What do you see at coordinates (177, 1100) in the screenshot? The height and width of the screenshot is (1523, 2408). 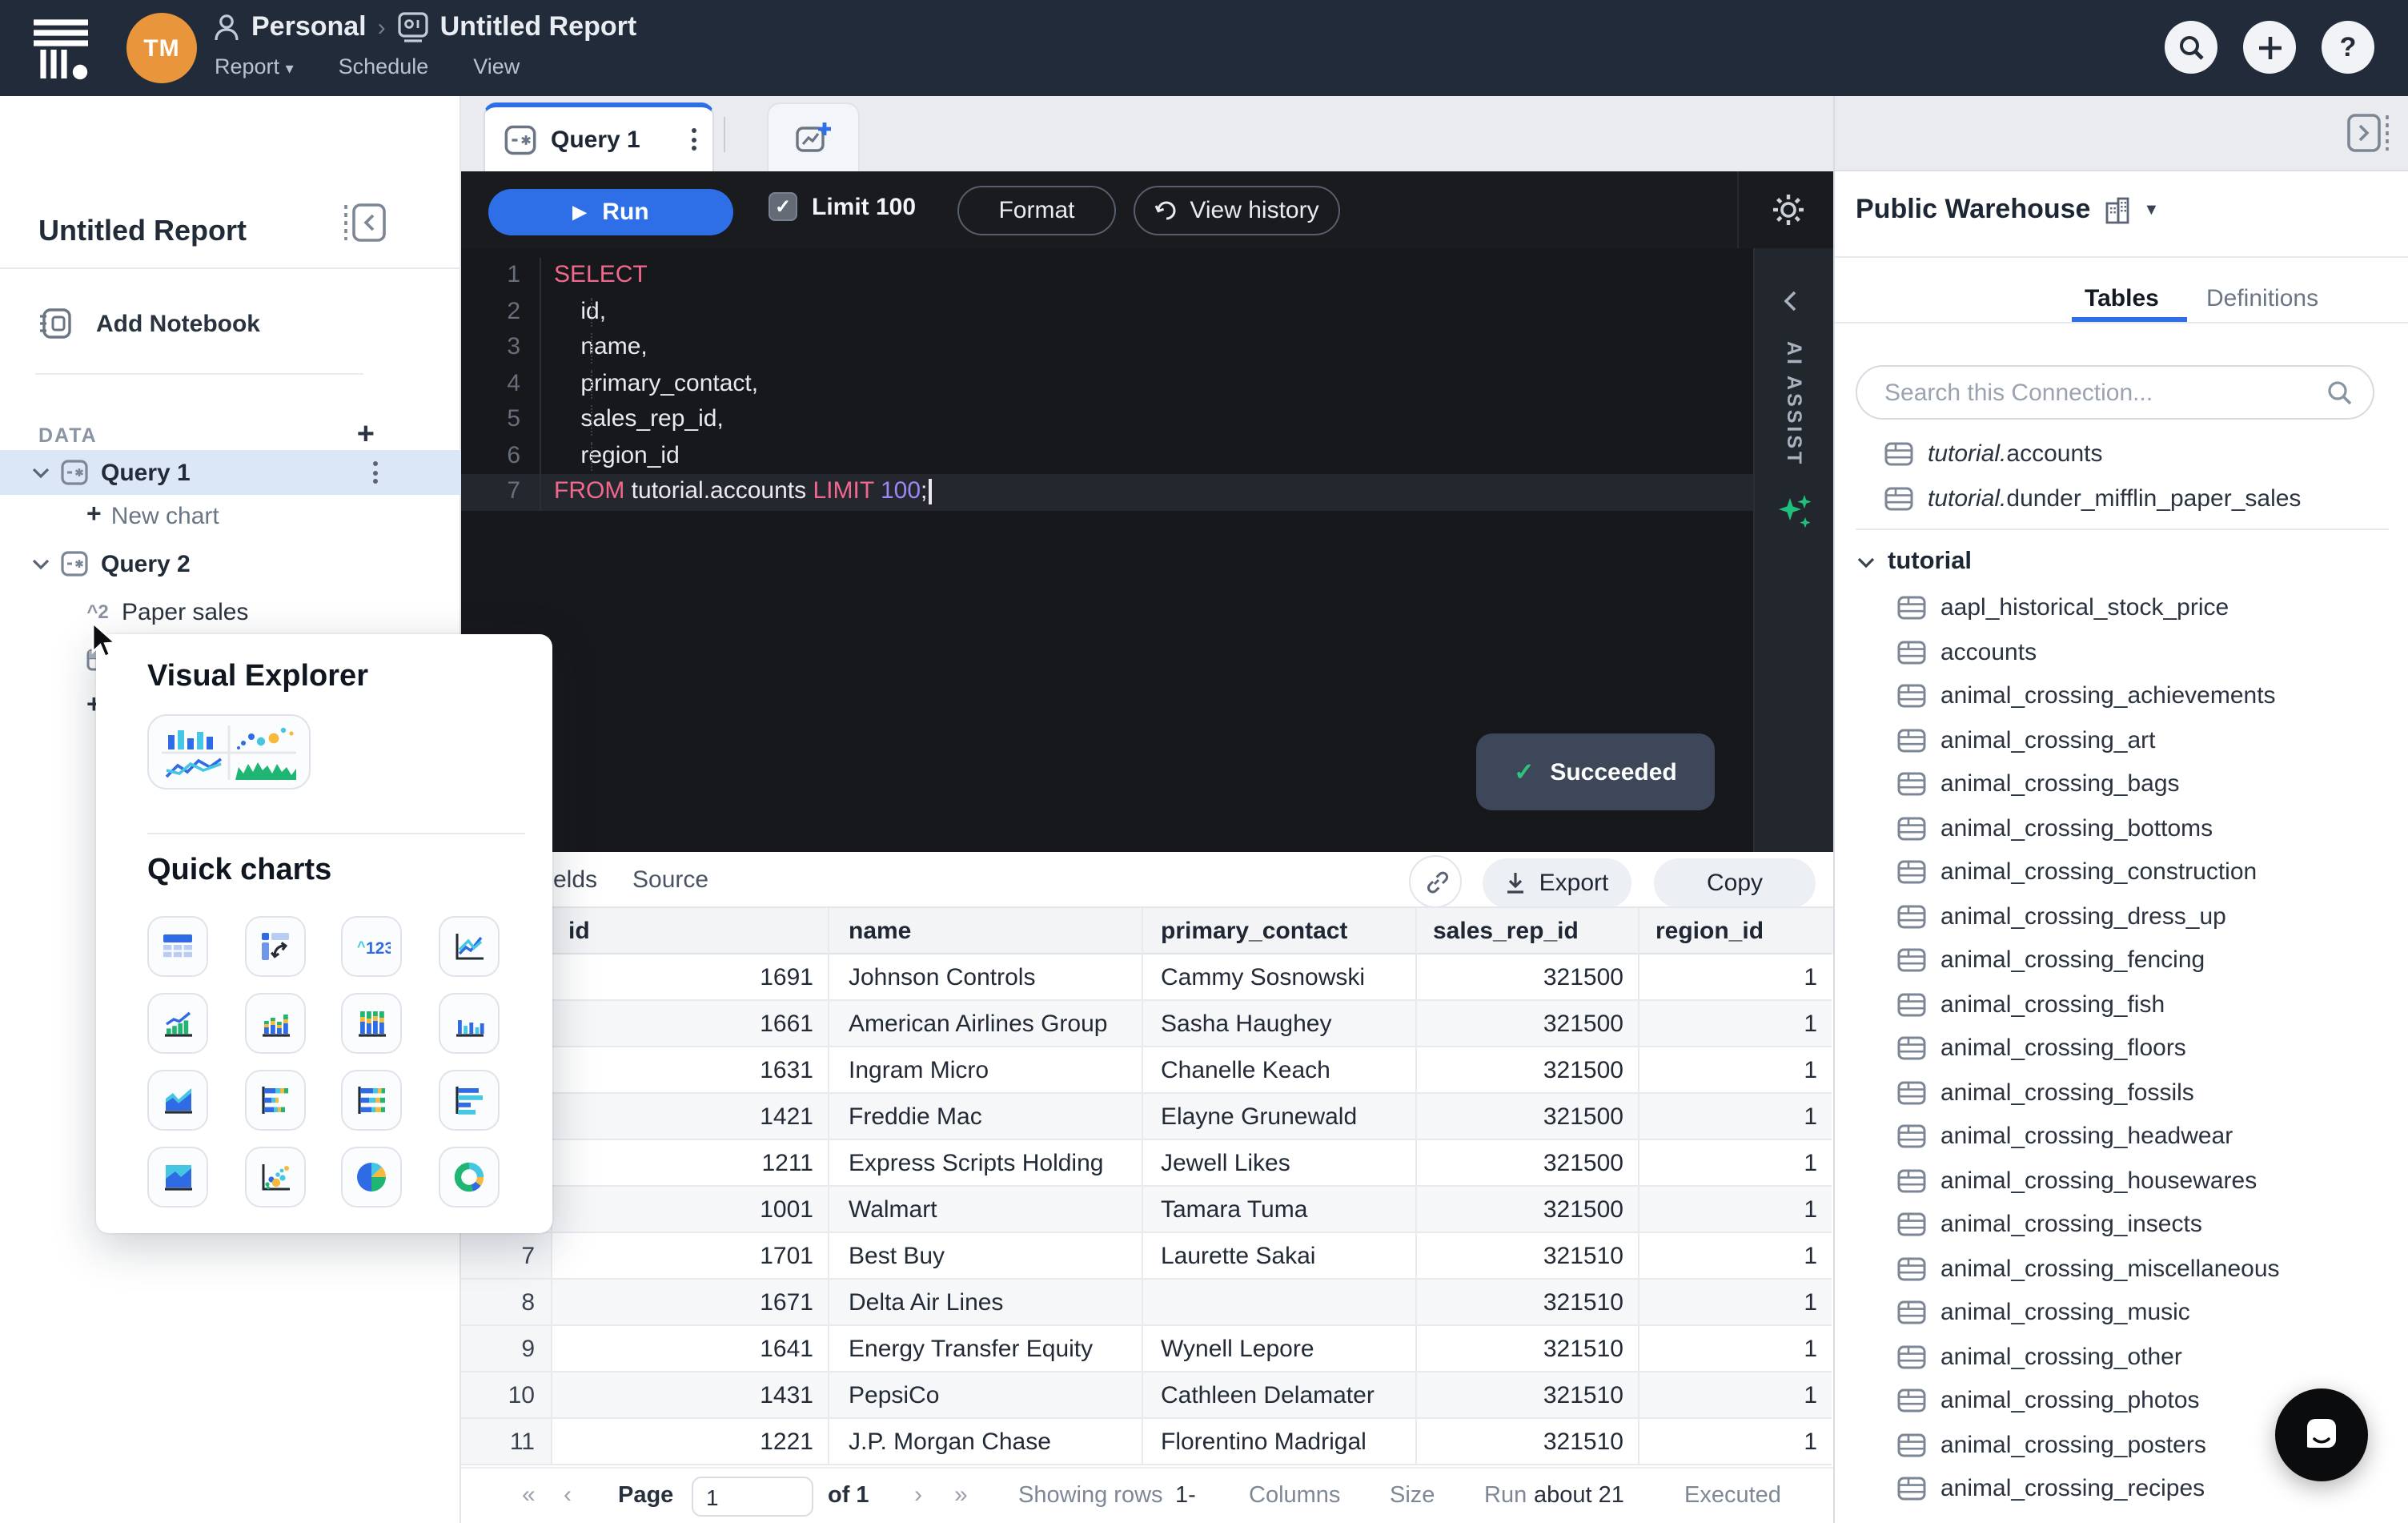 I see `quick-chart-area` at bounding box center [177, 1100].